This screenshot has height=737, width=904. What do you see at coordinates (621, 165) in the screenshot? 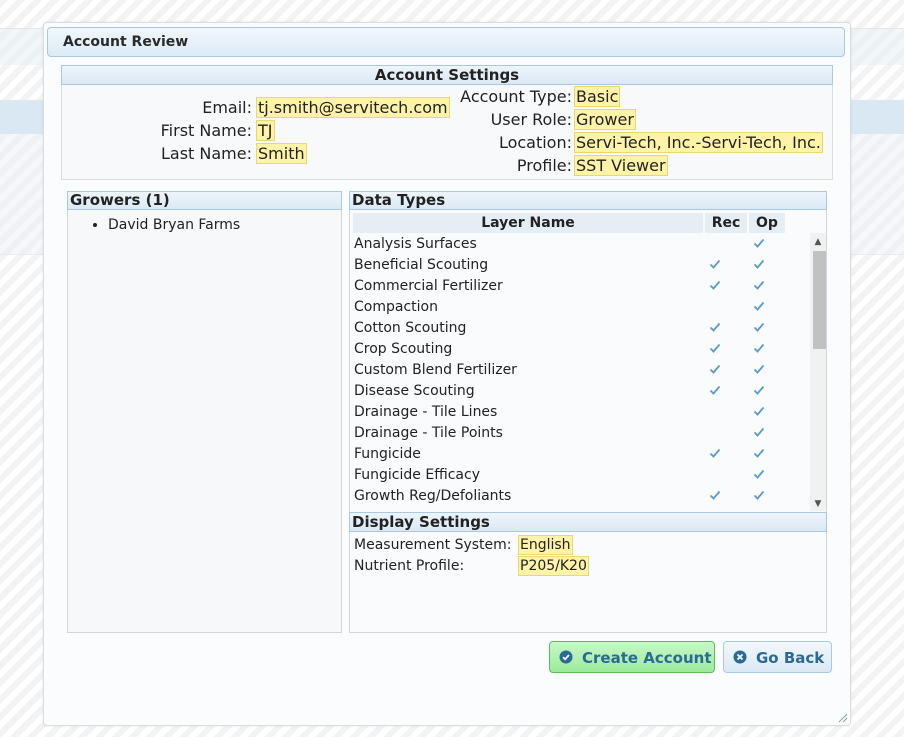
I see `profile-value: SST Viewer` at bounding box center [621, 165].